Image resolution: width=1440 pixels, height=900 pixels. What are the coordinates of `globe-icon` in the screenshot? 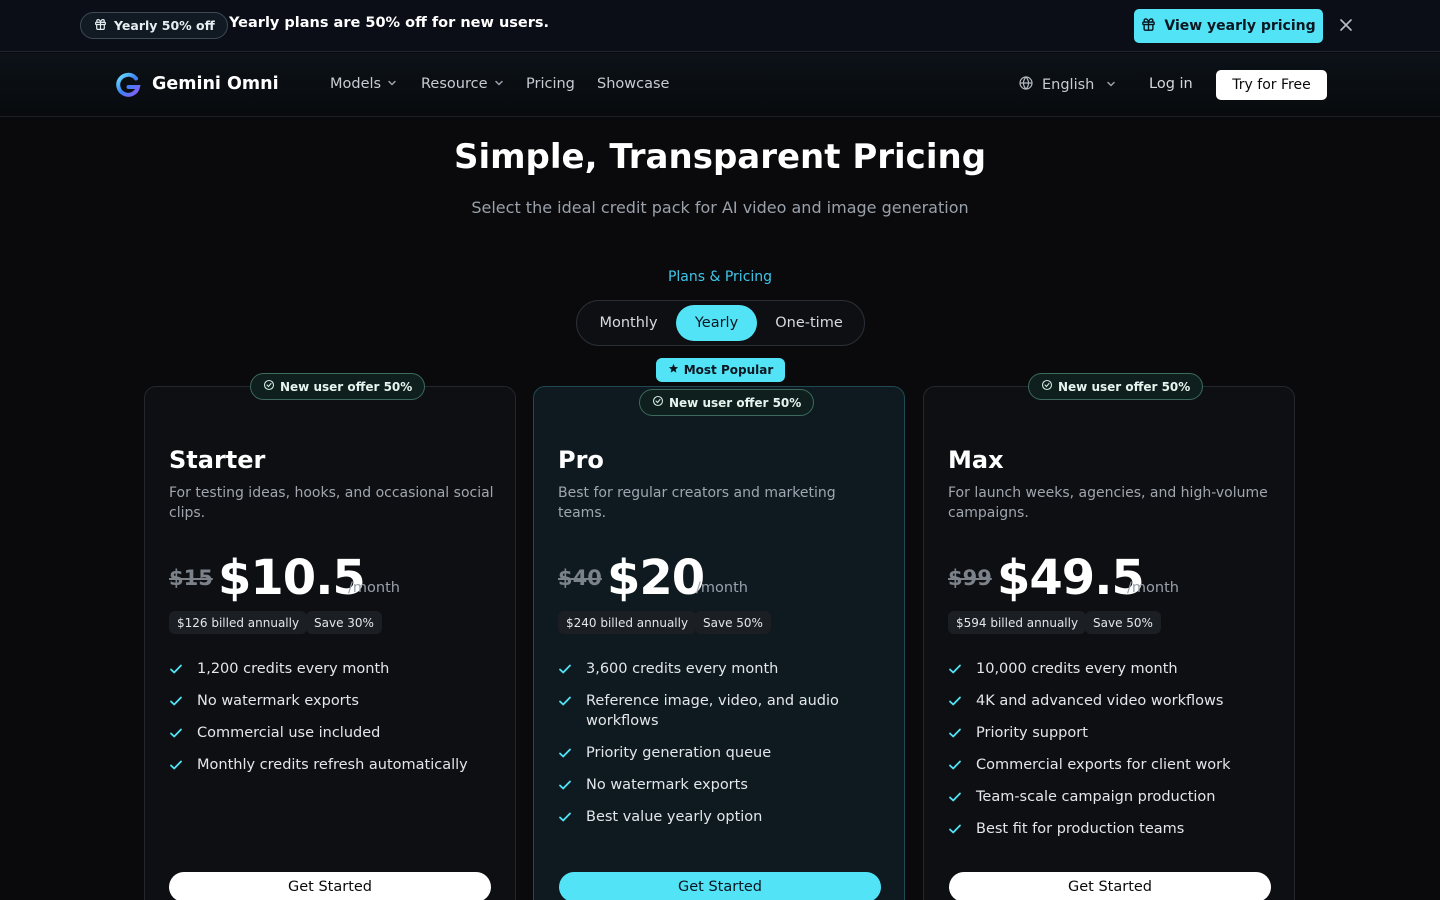 It's located at (1026, 85).